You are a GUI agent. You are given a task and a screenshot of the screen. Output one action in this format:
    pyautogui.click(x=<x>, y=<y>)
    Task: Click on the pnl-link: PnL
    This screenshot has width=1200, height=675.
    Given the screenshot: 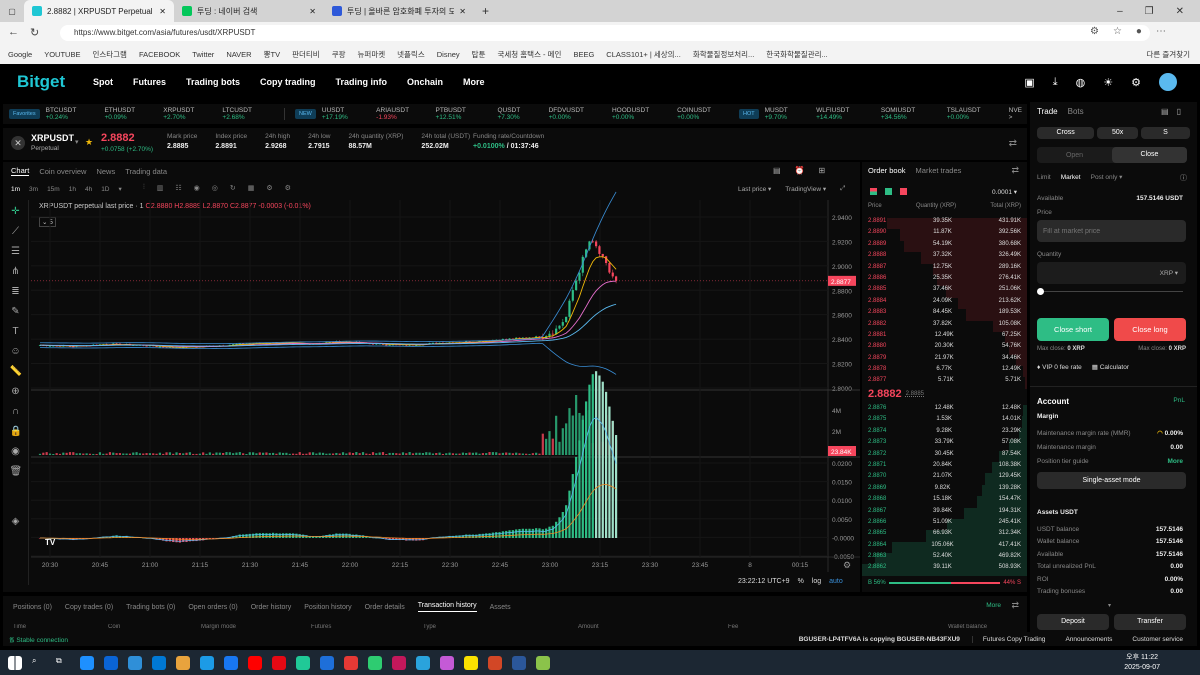 What is the action you would take?
    pyautogui.click(x=1179, y=400)
    